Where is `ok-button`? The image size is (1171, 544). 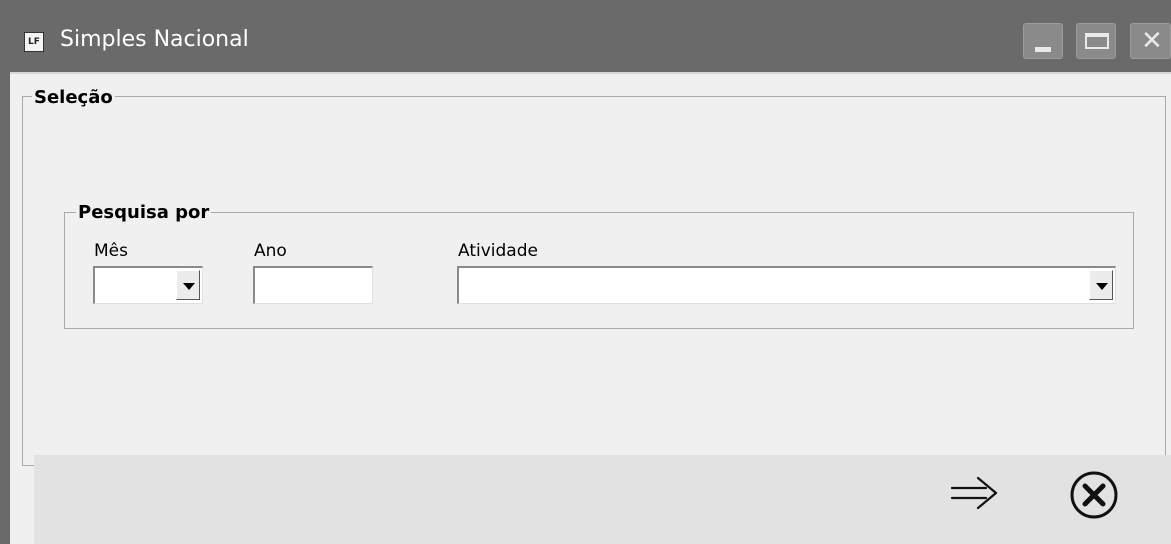
ok-button is located at coordinates (976, 493).